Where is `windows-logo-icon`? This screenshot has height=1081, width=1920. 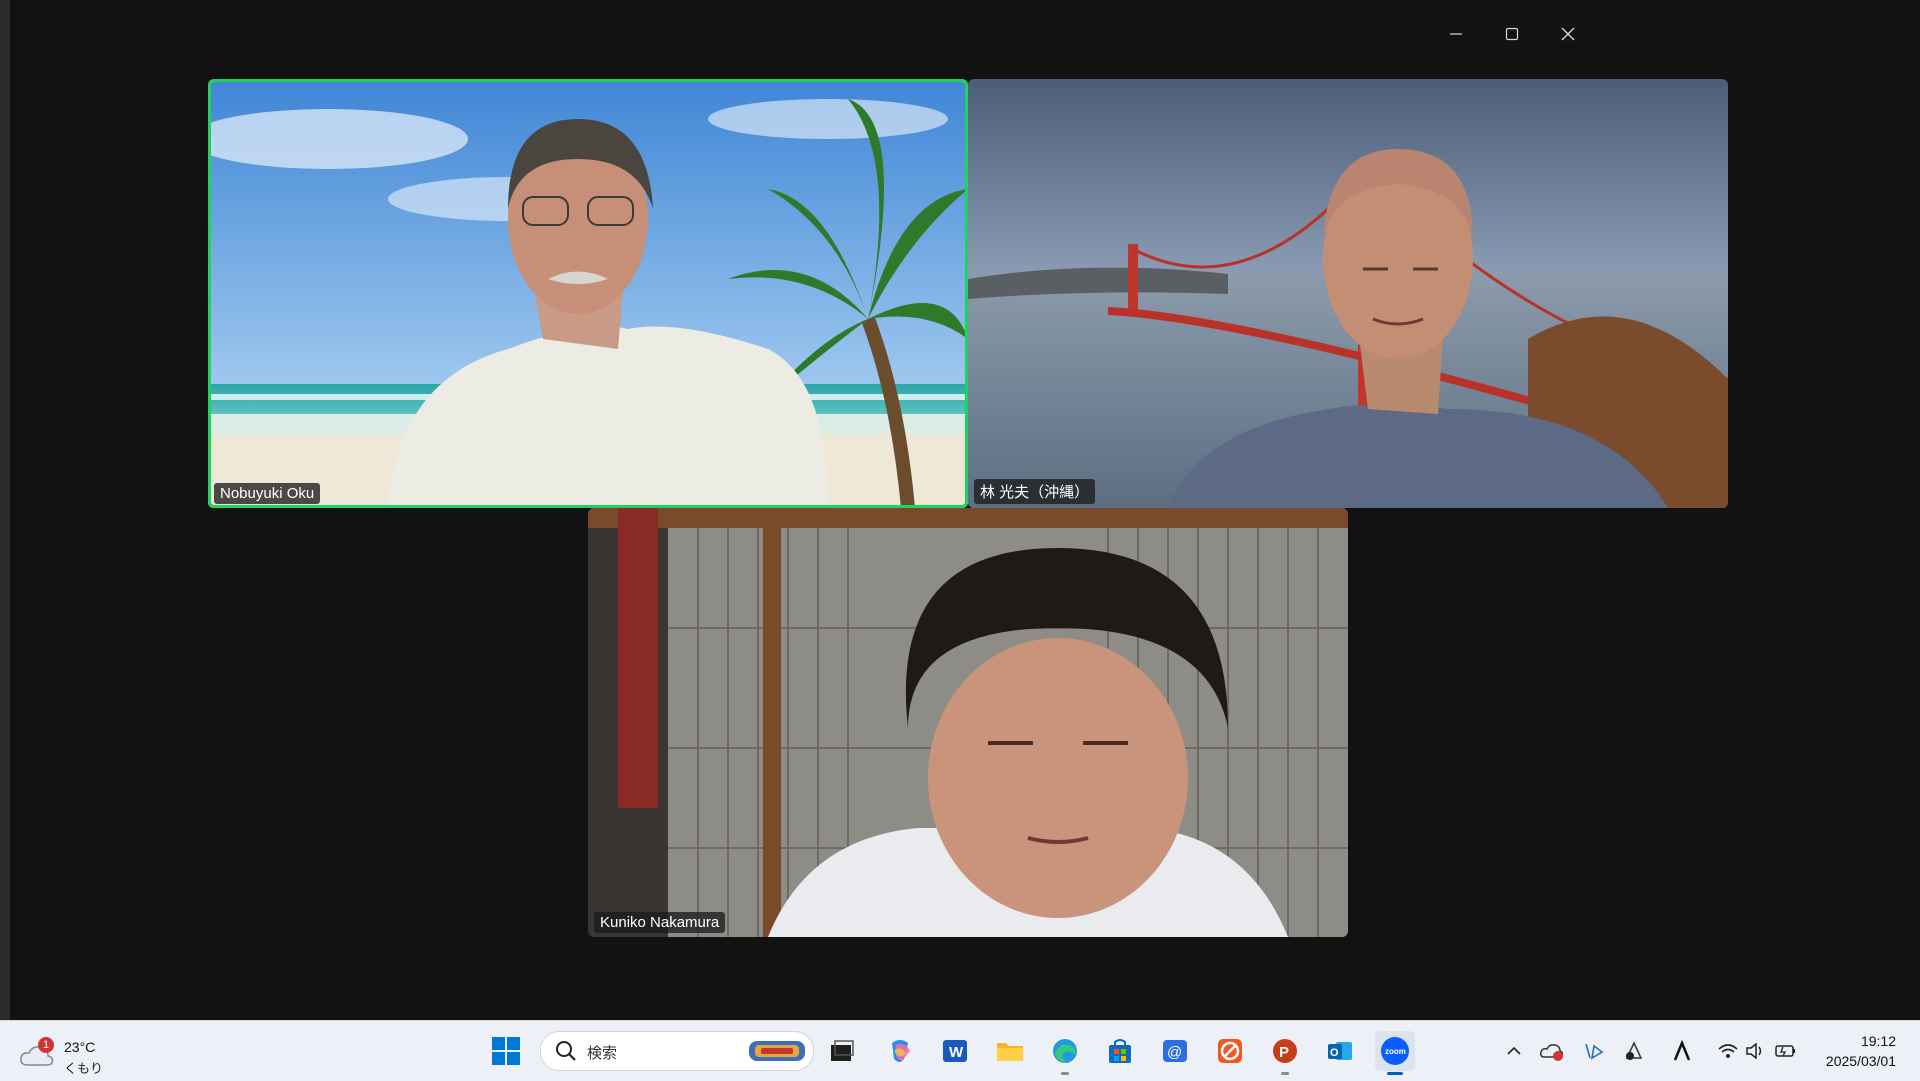
windows-logo-icon is located at coordinates (506, 1051).